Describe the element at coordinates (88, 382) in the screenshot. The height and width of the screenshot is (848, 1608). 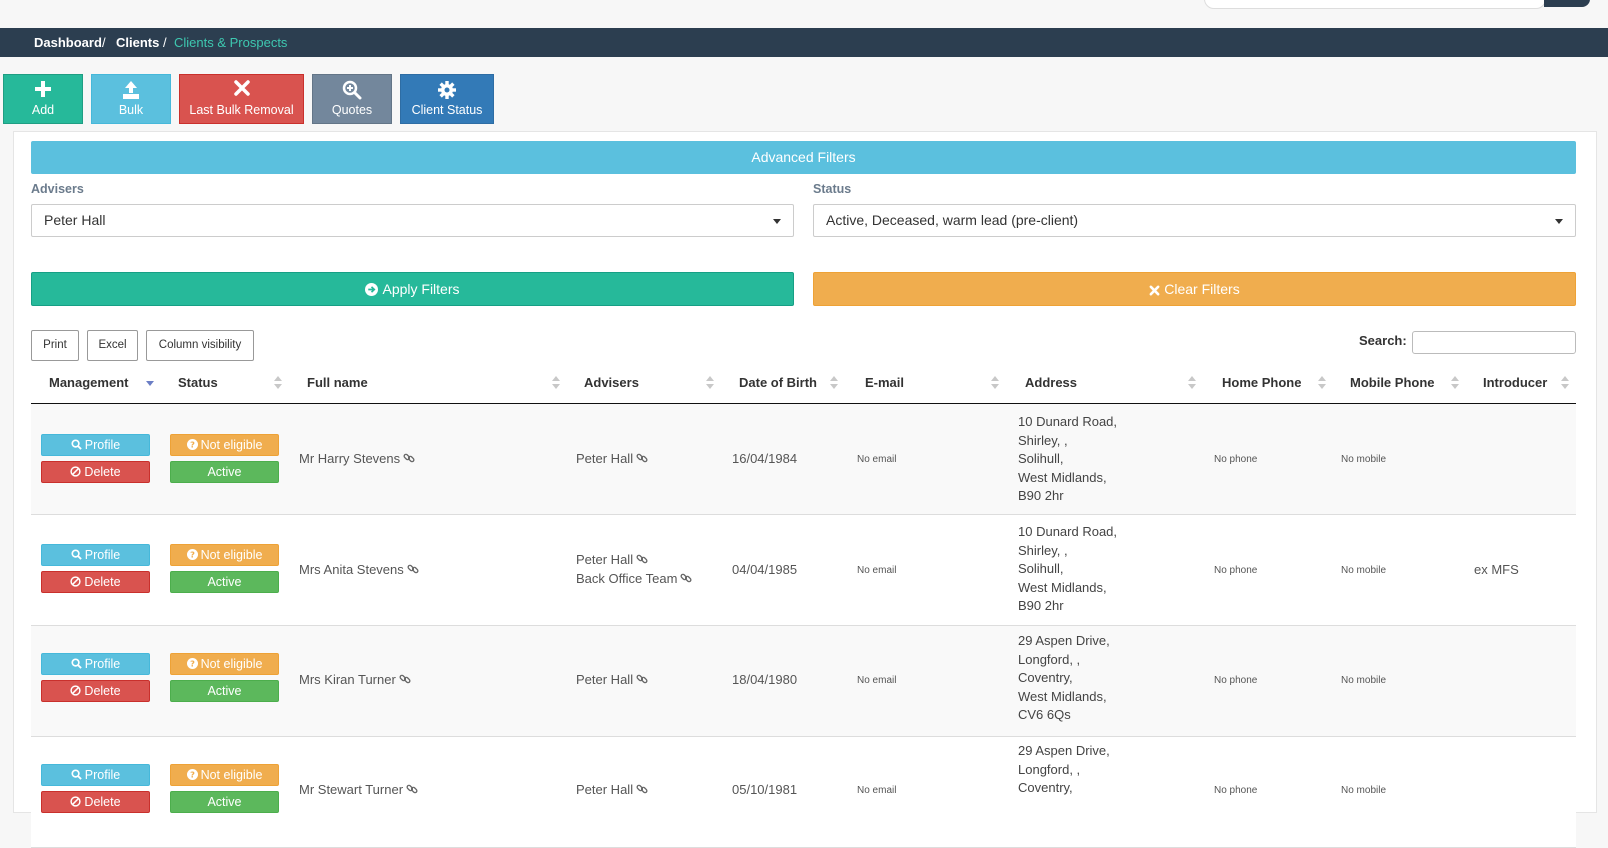
I see `column-header-management: Management` at that location.